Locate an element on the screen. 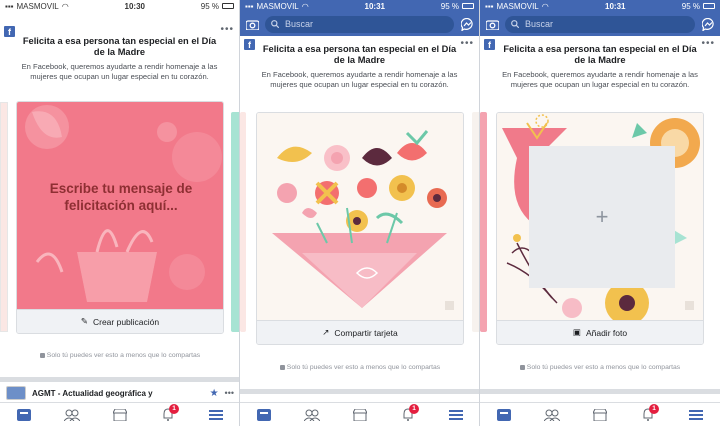 The width and height of the screenshot is (720, 426). battery-icon is located at coordinates (468, 6).